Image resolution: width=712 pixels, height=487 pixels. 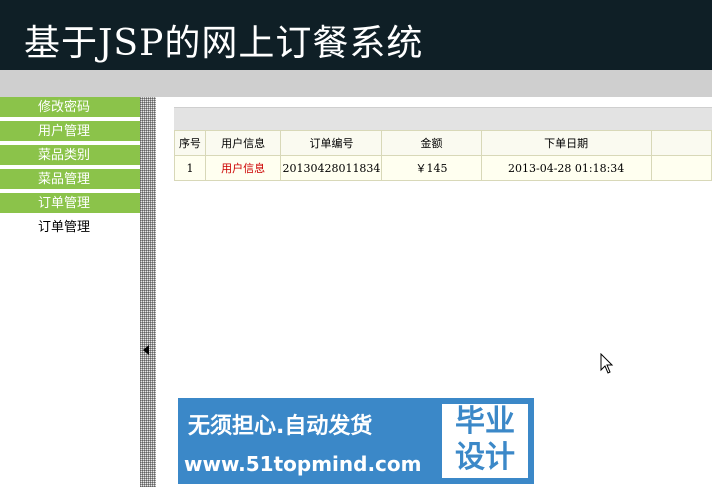 What do you see at coordinates (70, 156) in the screenshot?
I see `sidebar-item-dish-category: 菜品类别` at bounding box center [70, 156].